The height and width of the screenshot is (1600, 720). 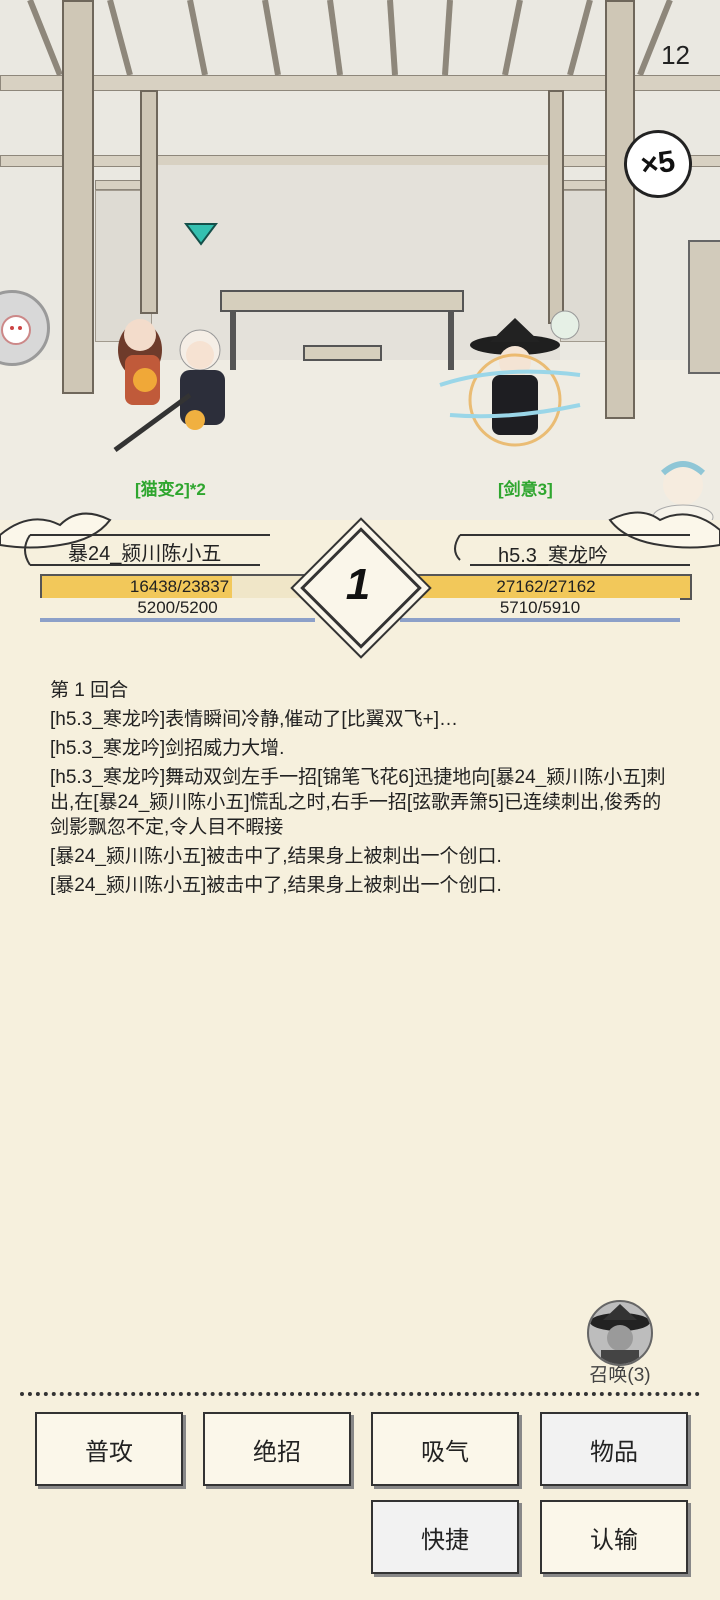 What do you see at coordinates (16, 330) in the screenshot?
I see `cat-icon` at bounding box center [16, 330].